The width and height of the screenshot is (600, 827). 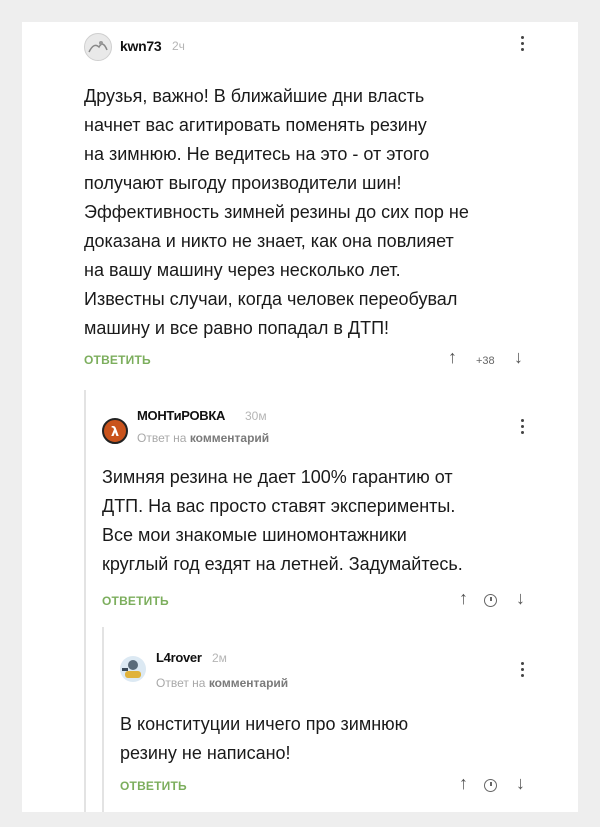 What do you see at coordinates (257, 154) in the screenshot?
I see `comment-line: на зимнюю. Не ведитесь на это - от этого` at bounding box center [257, 154].